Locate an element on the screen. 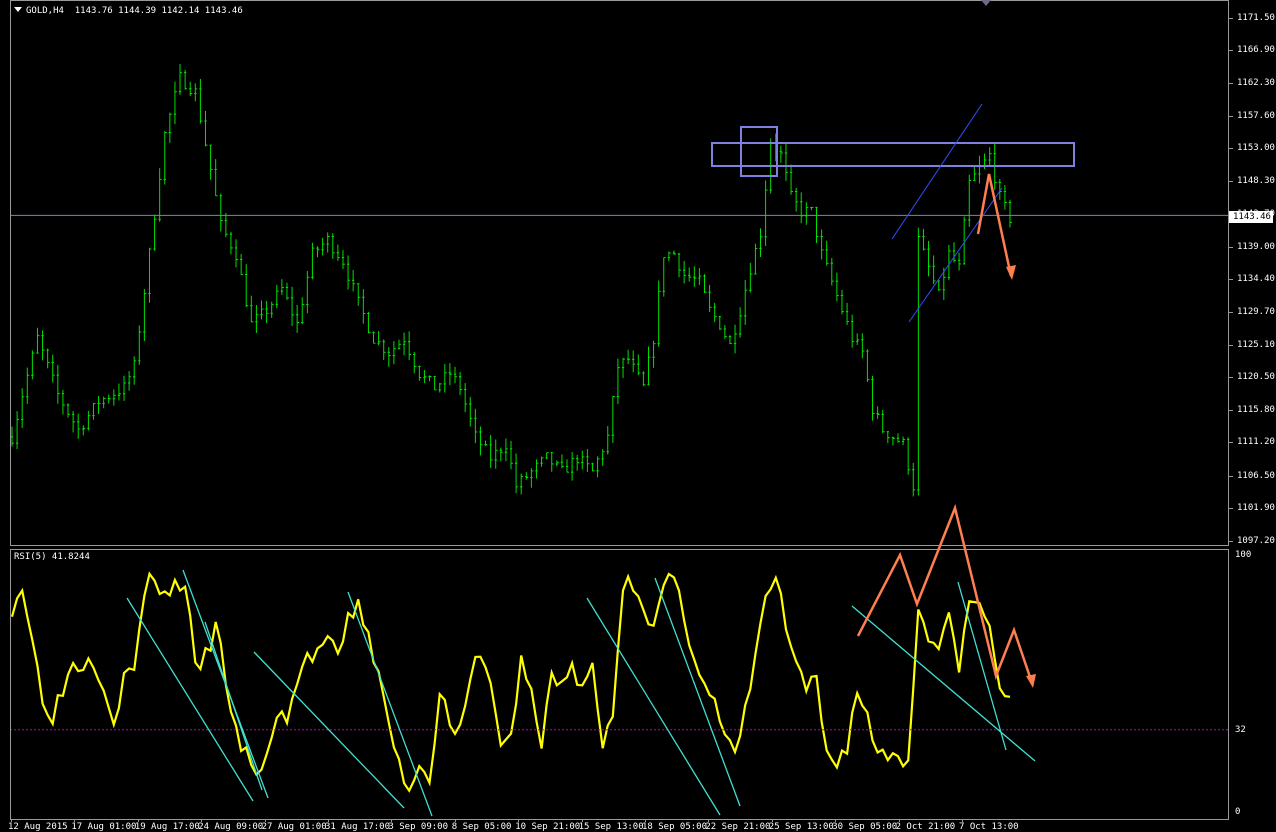  time-axis-label: 24 Aug 09:00 is located at coordinates (231, 827).